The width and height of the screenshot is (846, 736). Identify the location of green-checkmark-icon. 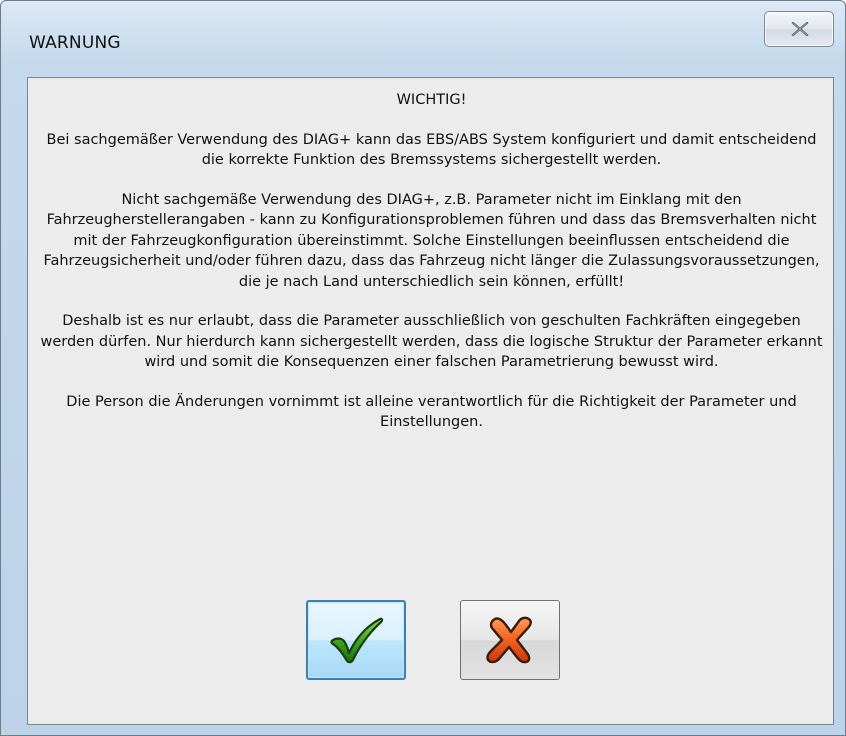
(357, 640).